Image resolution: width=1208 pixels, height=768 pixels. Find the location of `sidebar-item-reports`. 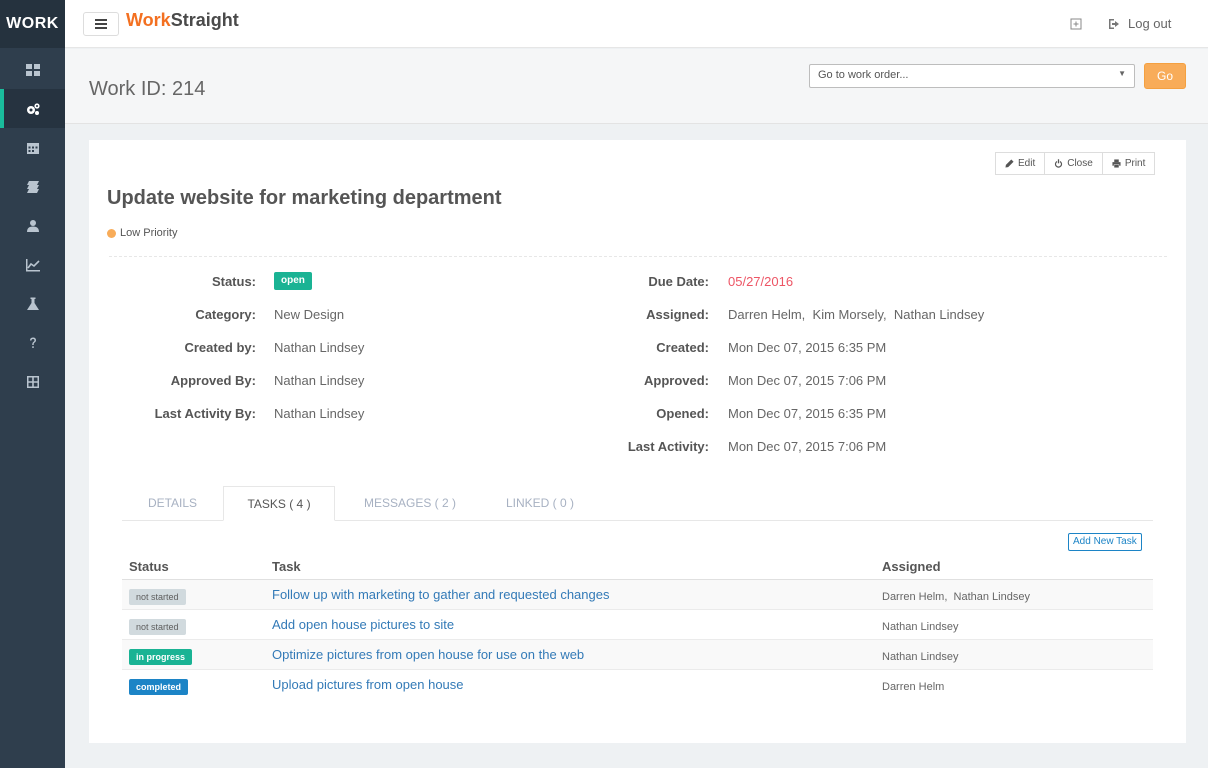

sidebar-item-reports is located at coordinates (32, 264).